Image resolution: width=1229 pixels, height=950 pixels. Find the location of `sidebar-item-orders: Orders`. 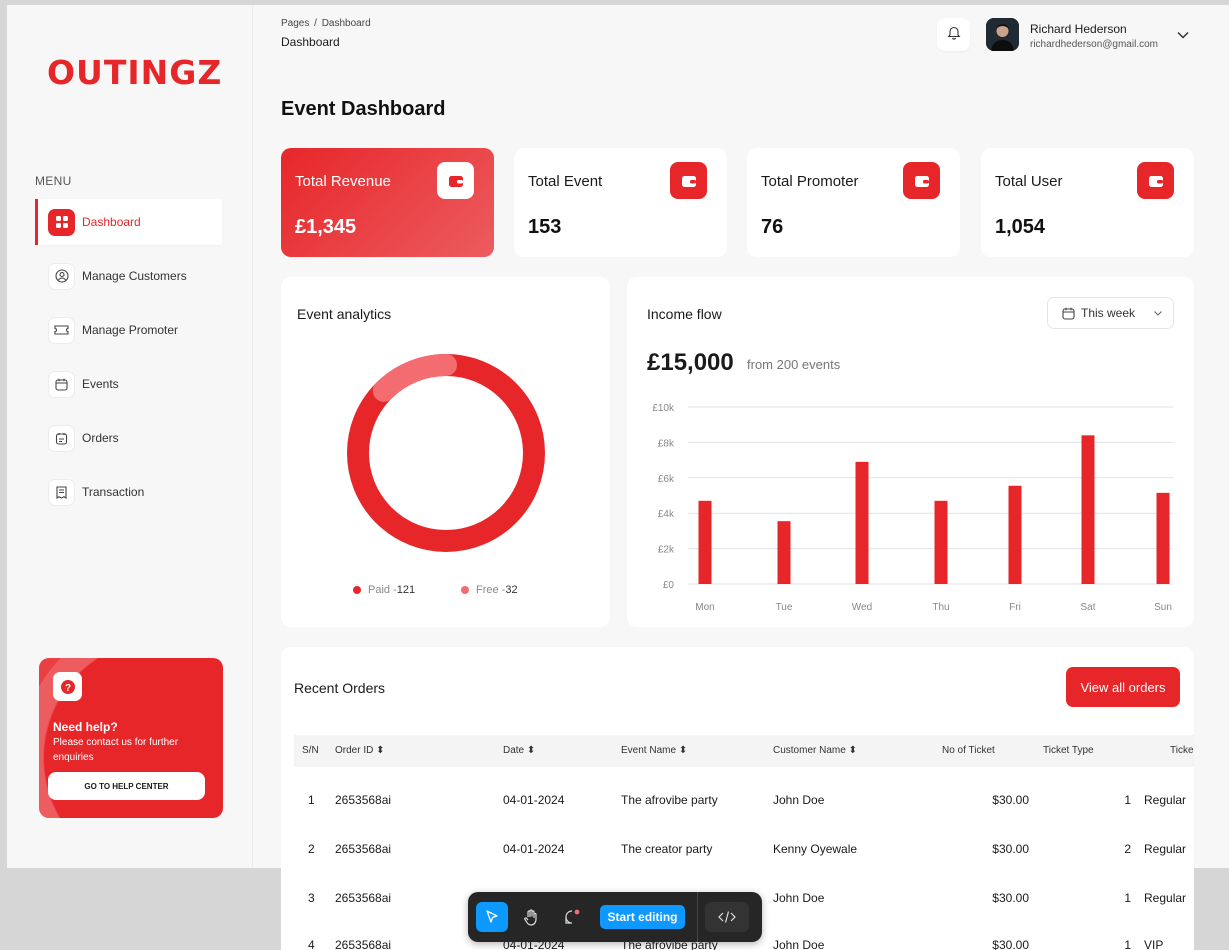

sidebar-item-orders: Orders is located at coordinates (128, 438).